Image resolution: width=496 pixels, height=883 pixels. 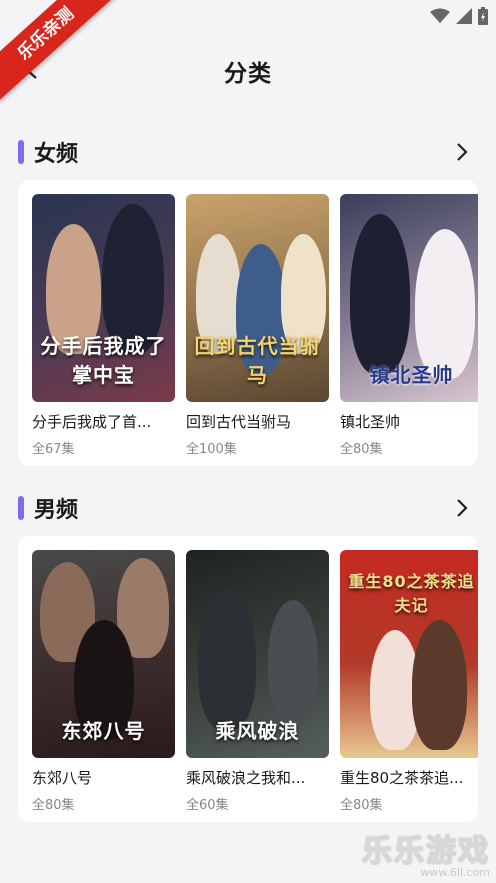 What do you see at coordinates (411, 375) in the screenshot?
I see `poster-title: 镇北圣帅` at bounding box center [411, 375].